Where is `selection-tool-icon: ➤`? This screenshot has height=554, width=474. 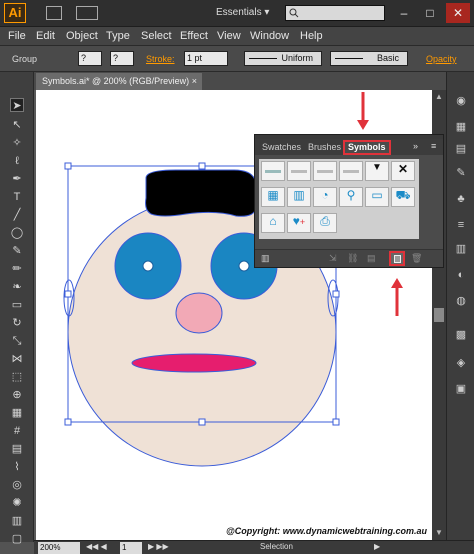
selection-tool-icon: ➤ is located at coordinates (17, 105).